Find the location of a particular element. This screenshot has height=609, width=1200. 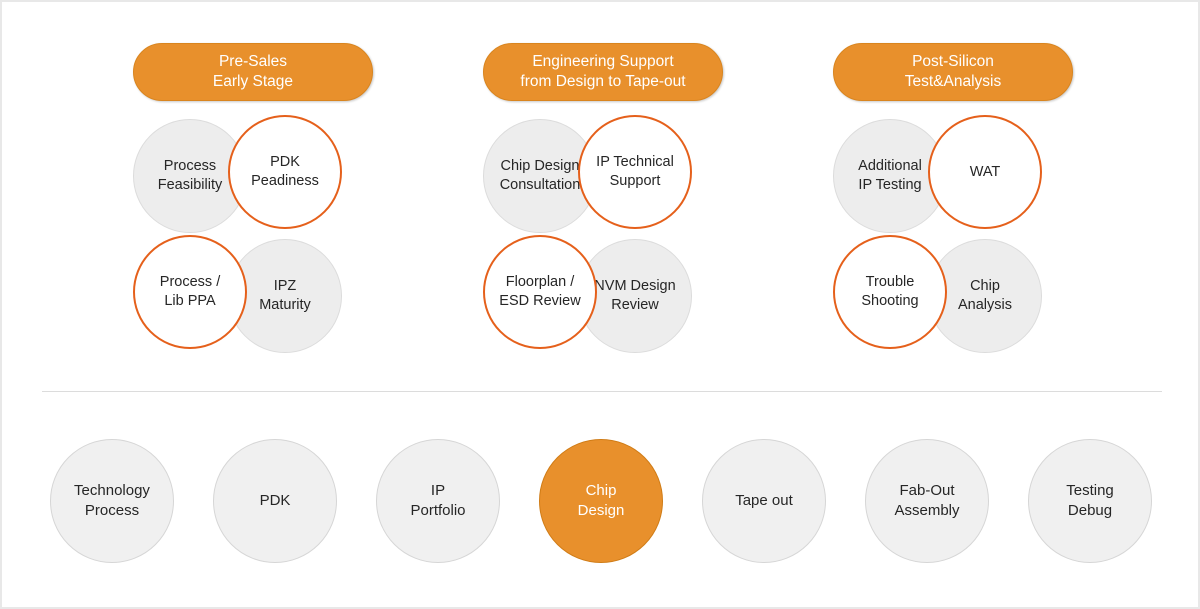

service-bubble-line1: WAT is located at coordinates (985, 171).